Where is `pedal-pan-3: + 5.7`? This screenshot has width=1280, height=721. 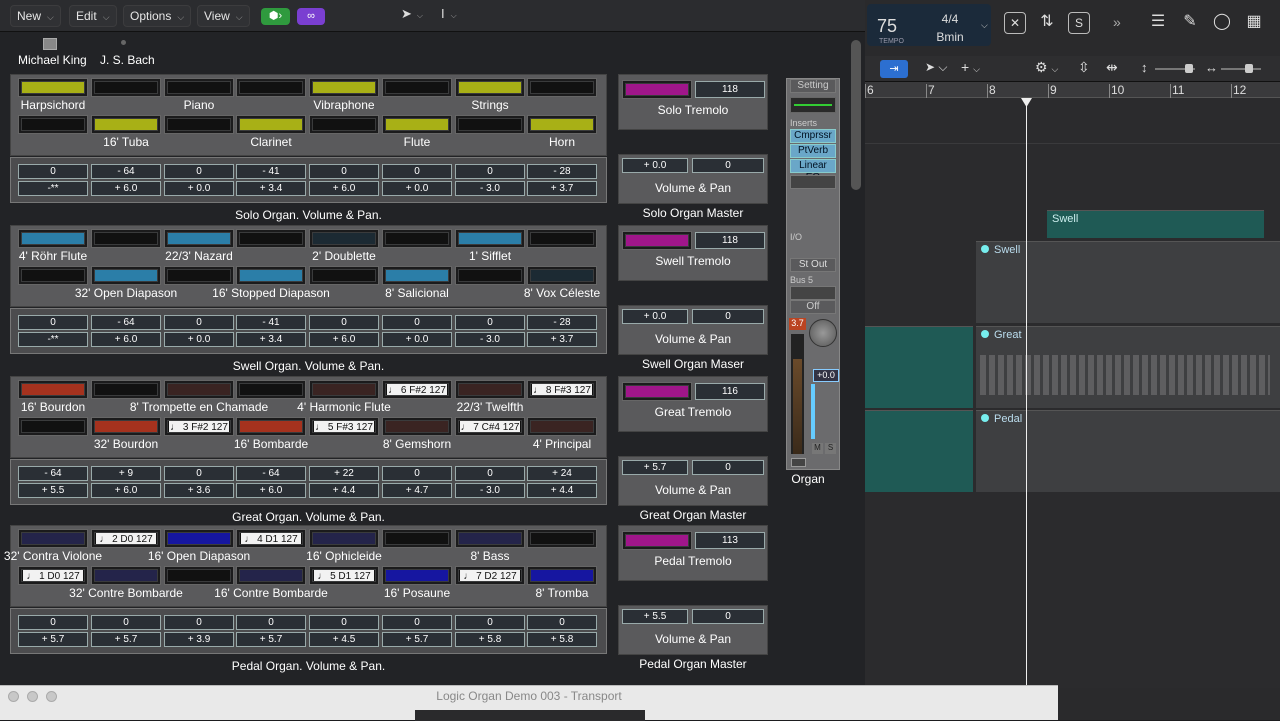 pedal-pan-3: + 5.7 is located at coordinates (271, 639).